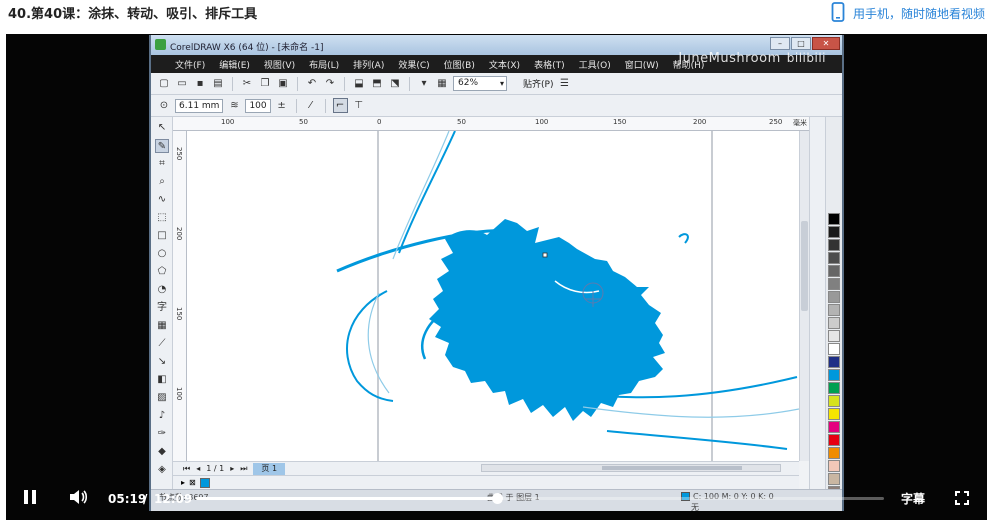 The image size is (991, 520). Describe the element at coordinates (162, 379) in the screenshot. I see `blend-tool-icon: ◧` at that location.